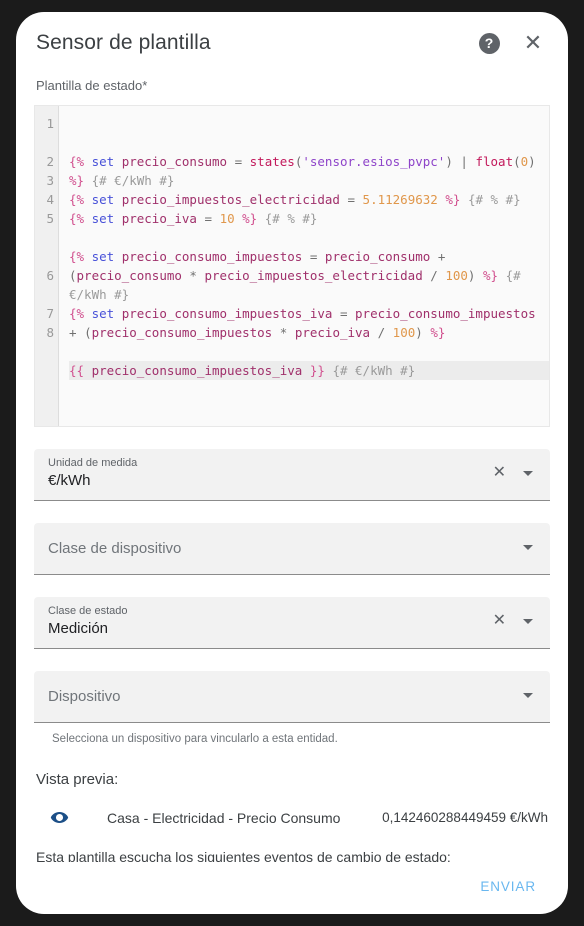 The width and height of the screenshot is (584, 926). What do you see at coordinates (50, 180) in the screenshot?
I see `line-number: 3` at bounding box center [50, 180].